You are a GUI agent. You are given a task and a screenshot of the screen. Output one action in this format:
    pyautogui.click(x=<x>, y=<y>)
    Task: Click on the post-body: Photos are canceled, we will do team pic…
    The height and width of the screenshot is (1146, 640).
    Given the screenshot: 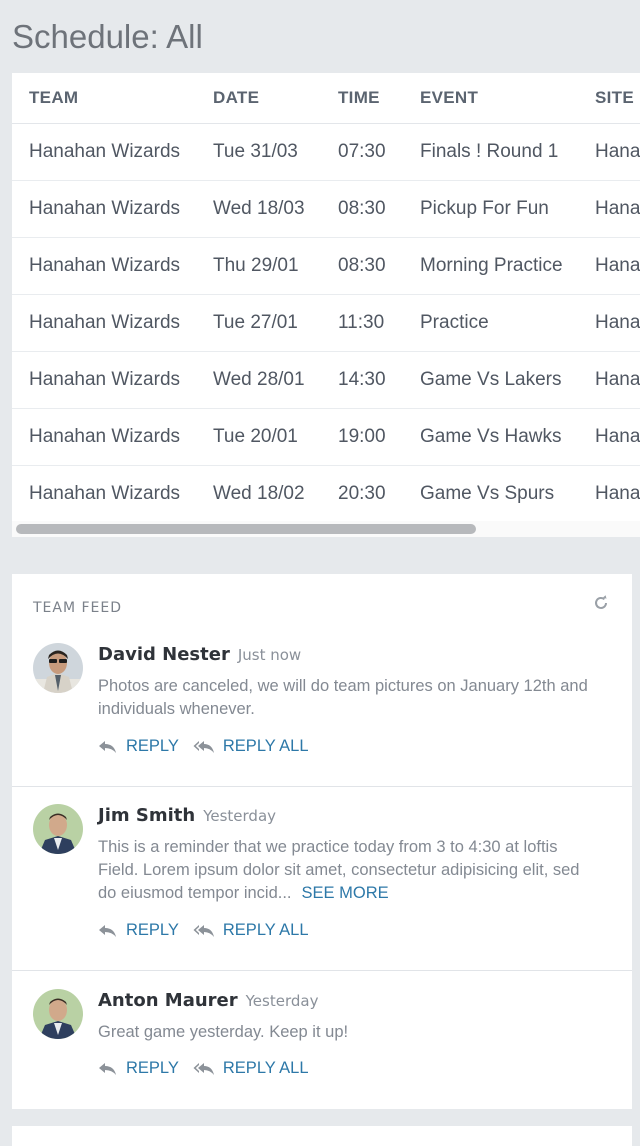 What is the action you would take?
    pyautogui.click(x=343, y=697)
    